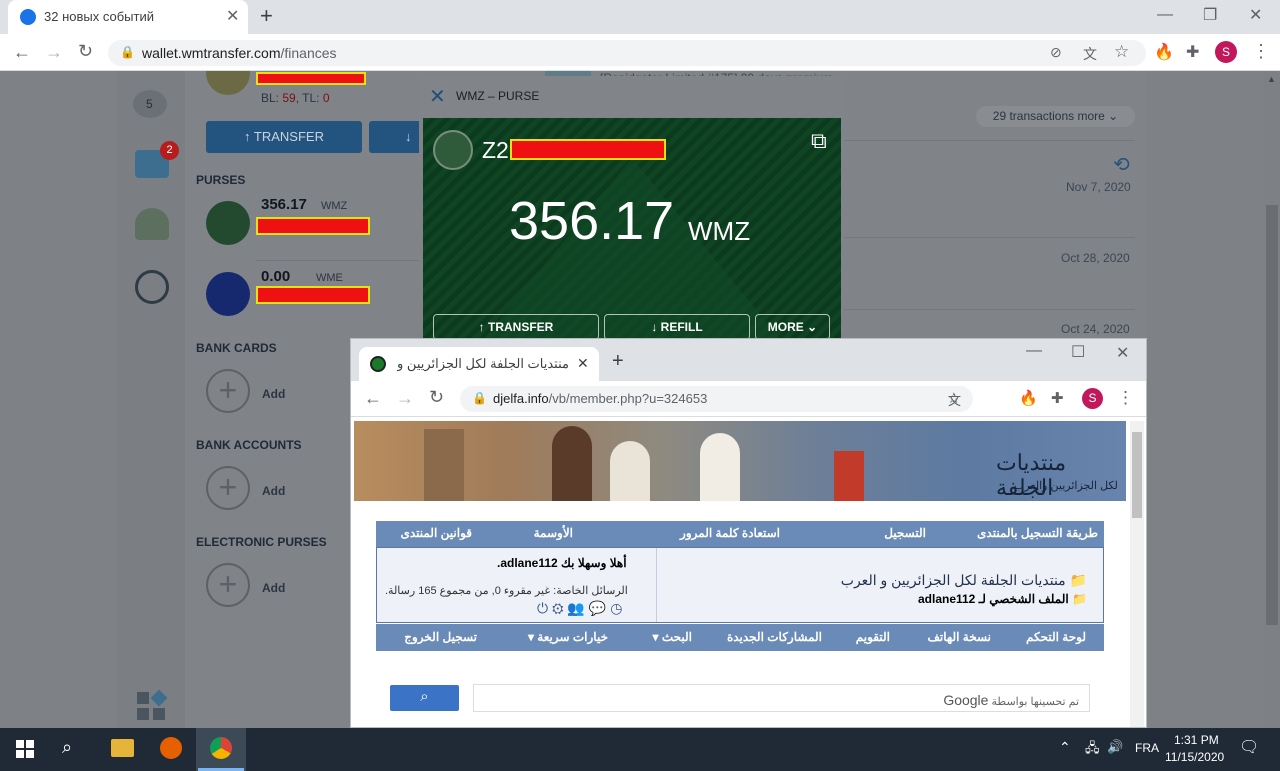 This screenshot has height=771, width=1280. What do you see at coordinates (54, 52) in the screenshot?
I see `forward-icon: →` at bounding box center [54, 52].